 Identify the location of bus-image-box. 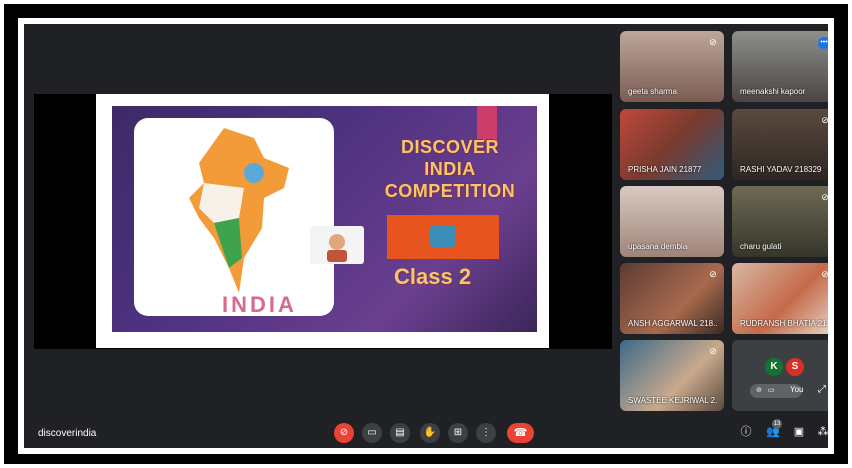
(443, 237).